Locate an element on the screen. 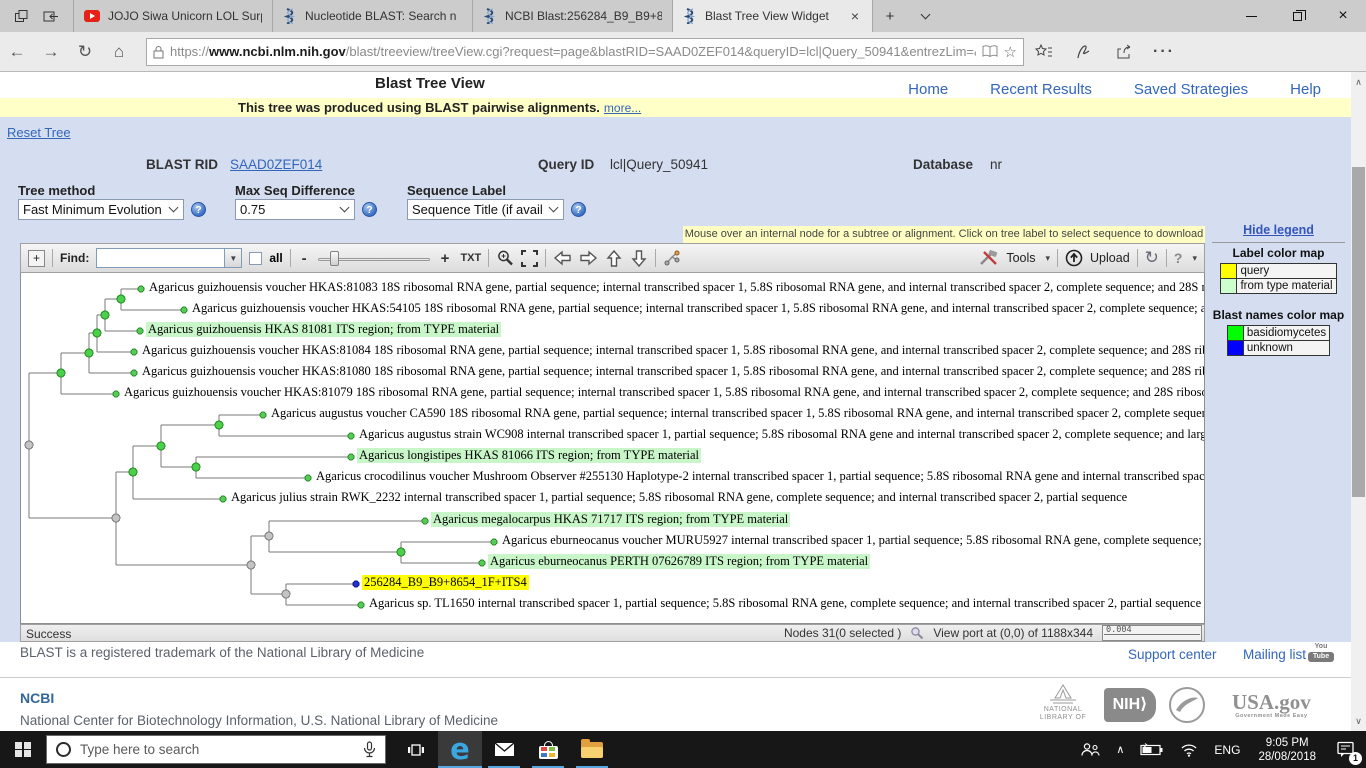 This screenshot has height=768, width=1366. set-tabs-aside-icon is located at coordinates (51, 16).